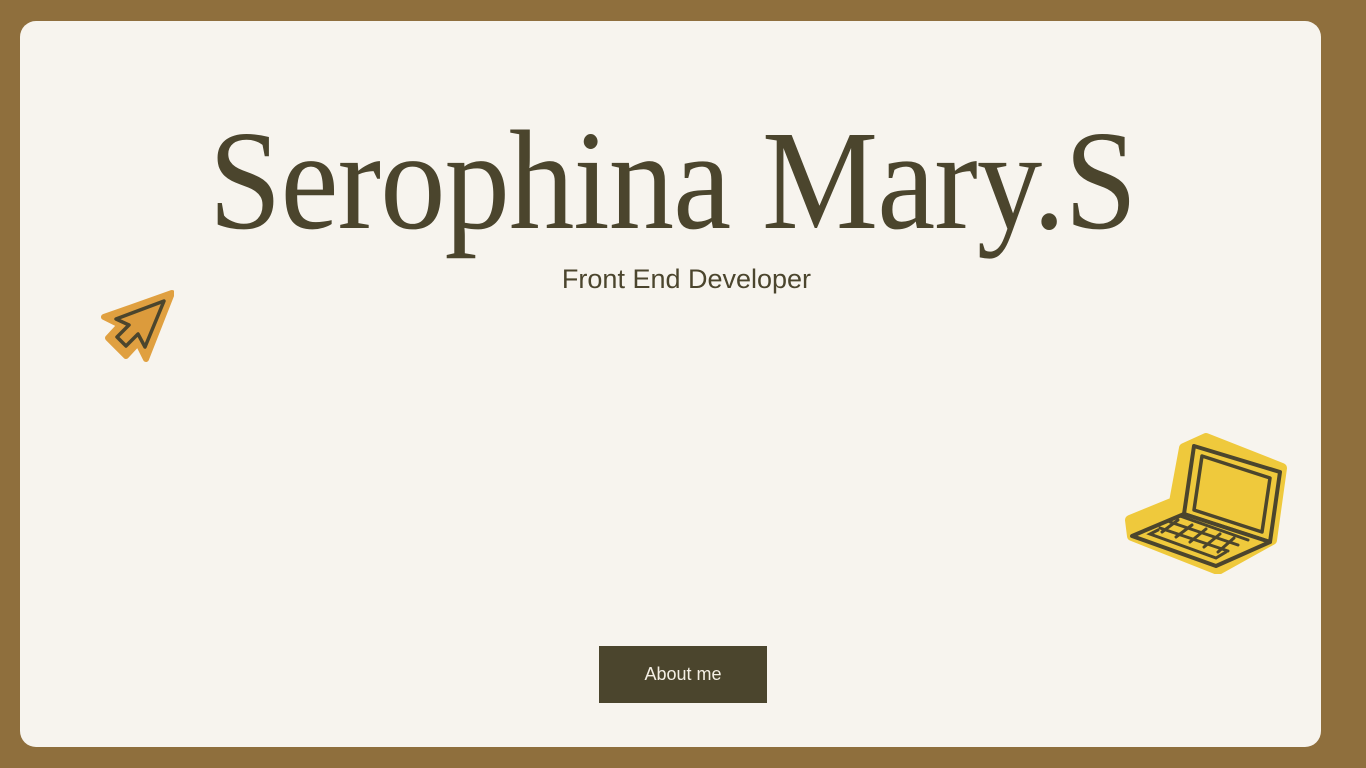  What do you see at coordinates (137, 326) in the screenshot?
I see `cursor-arrow-icon` at bounding box center [137, 326].